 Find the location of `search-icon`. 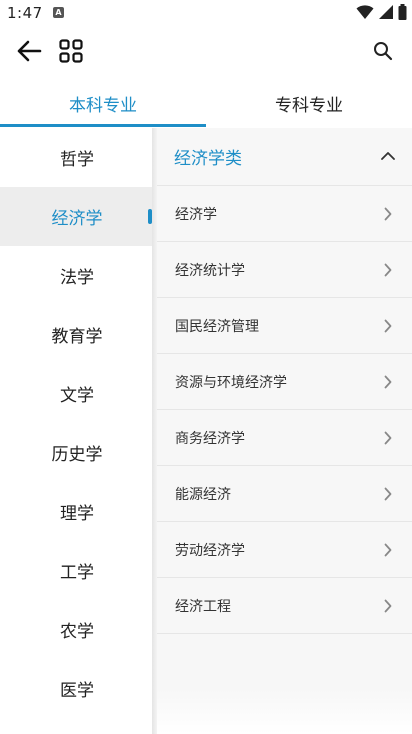

search-icon is located at coordinates (383, 53).